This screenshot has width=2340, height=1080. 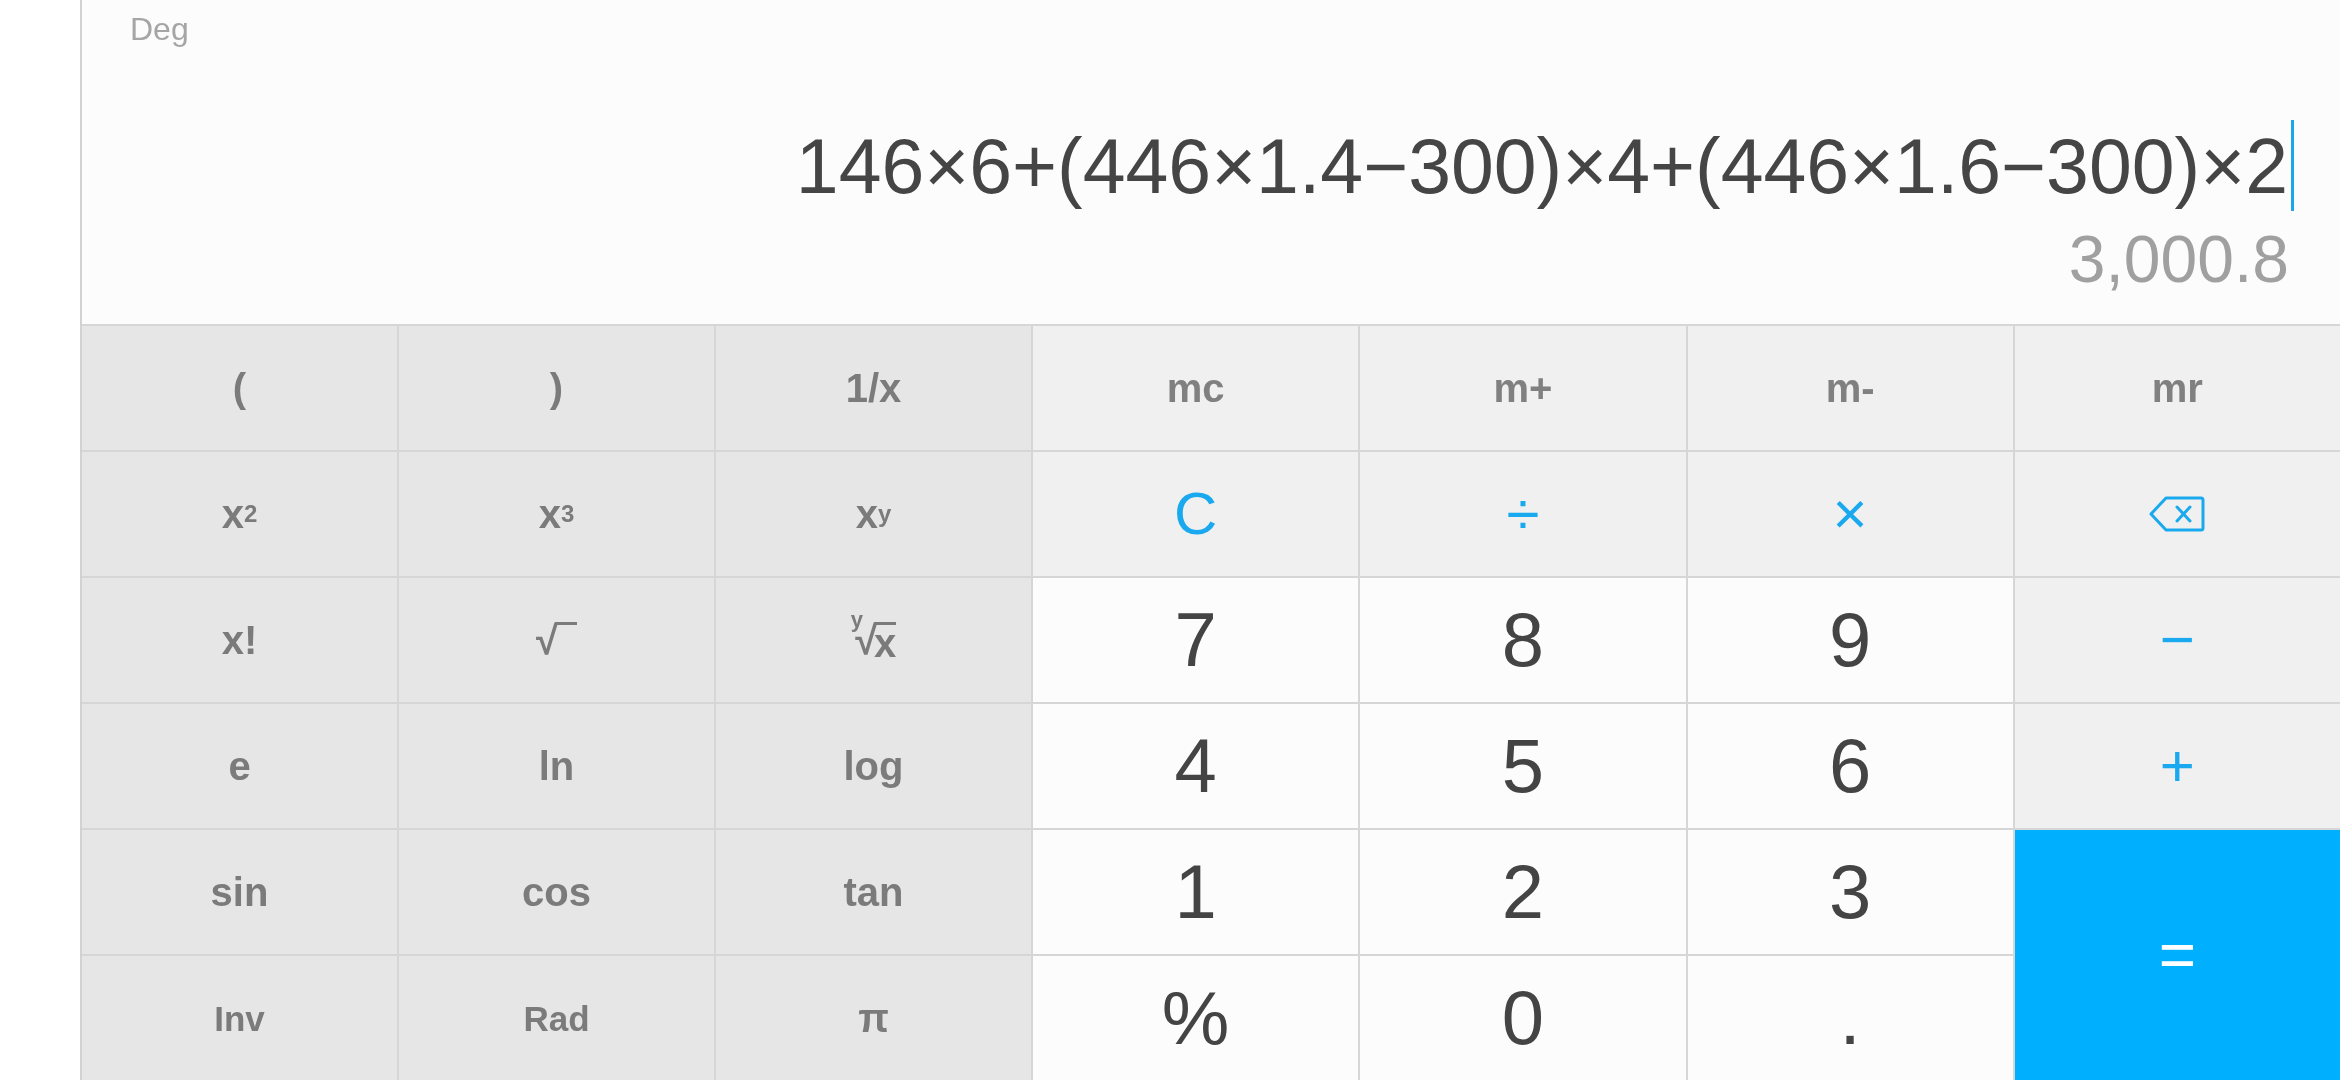 I want to click on digit-key: 0, so click(x=1523, y=1018).